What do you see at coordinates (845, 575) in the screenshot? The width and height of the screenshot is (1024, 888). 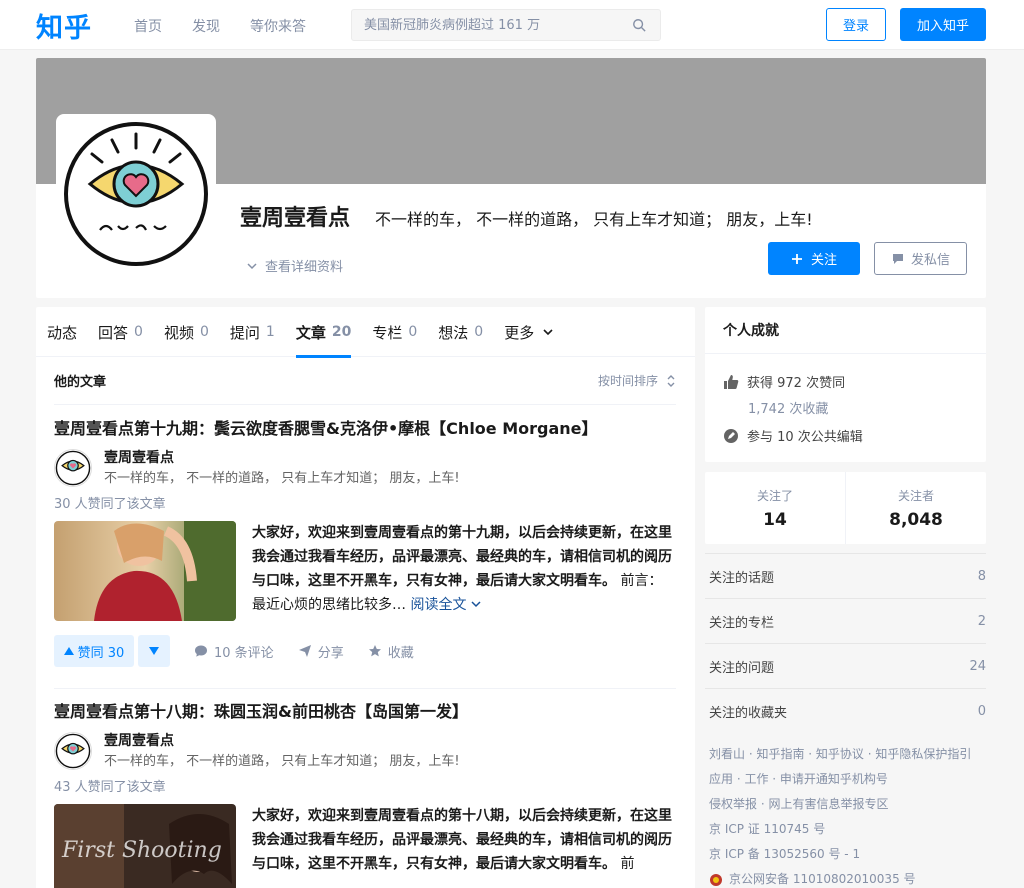 I see `followed-topics: 关注的话题 8` at bounding box center [845, 575].